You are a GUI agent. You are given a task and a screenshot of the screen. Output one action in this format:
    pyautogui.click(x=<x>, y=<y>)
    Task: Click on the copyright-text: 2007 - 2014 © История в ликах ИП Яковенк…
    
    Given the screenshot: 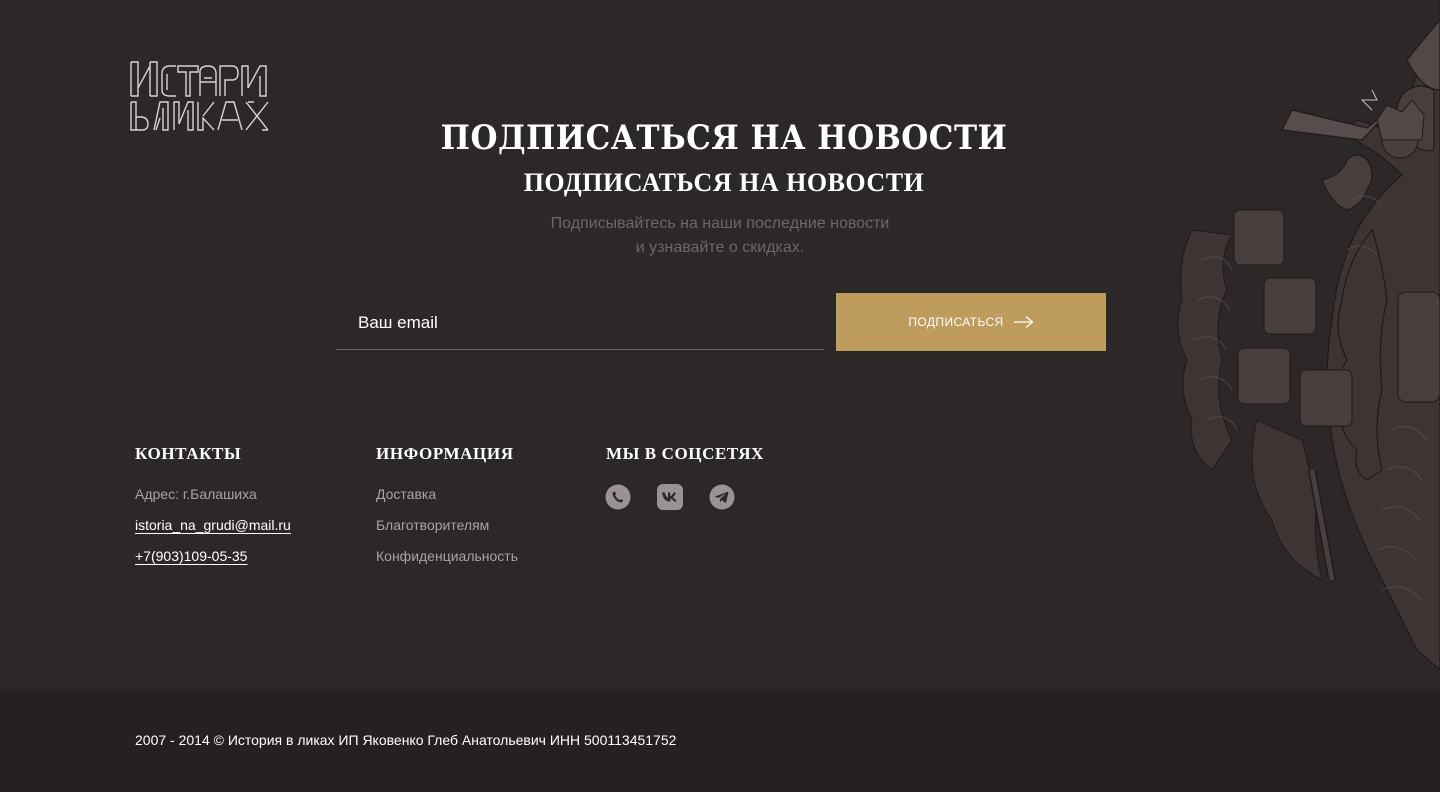 What is the action you would take?
    pyautogui.click(x=406, y=740)
    